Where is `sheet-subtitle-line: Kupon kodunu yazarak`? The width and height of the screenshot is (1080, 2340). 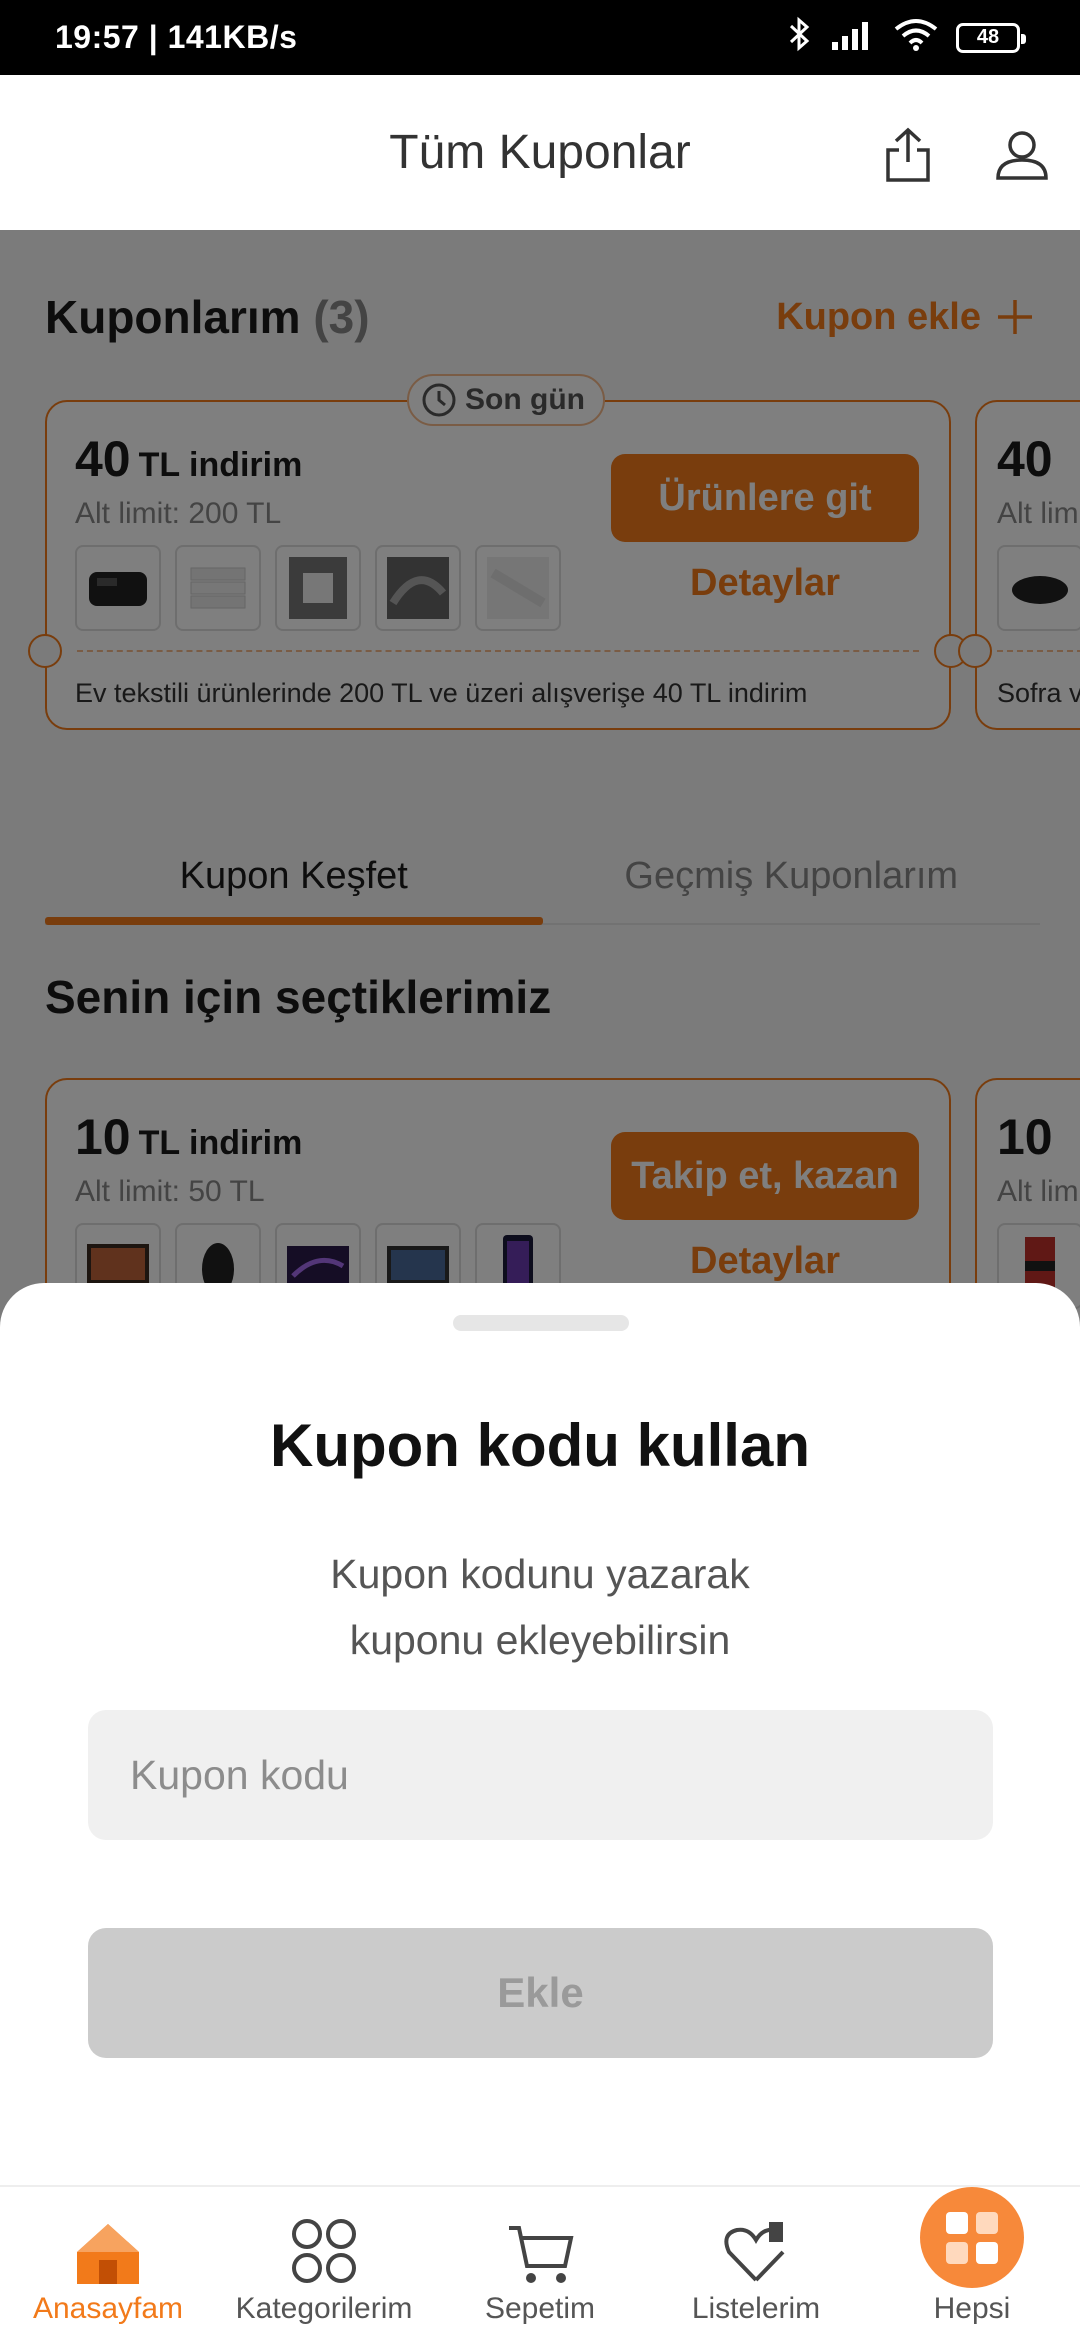
sheet-subtitle-line: Kupon kodunu yazarak is located at coordinates (540, 1574).